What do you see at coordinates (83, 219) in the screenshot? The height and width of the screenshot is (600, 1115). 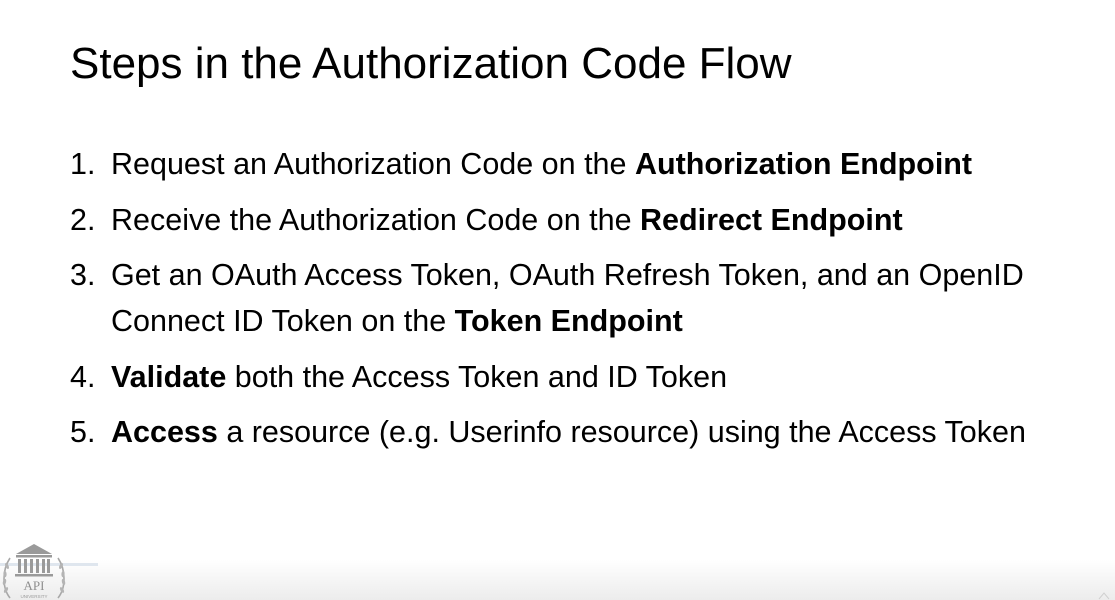 I see `step-number: 2.` at bounding box center [83, 219].